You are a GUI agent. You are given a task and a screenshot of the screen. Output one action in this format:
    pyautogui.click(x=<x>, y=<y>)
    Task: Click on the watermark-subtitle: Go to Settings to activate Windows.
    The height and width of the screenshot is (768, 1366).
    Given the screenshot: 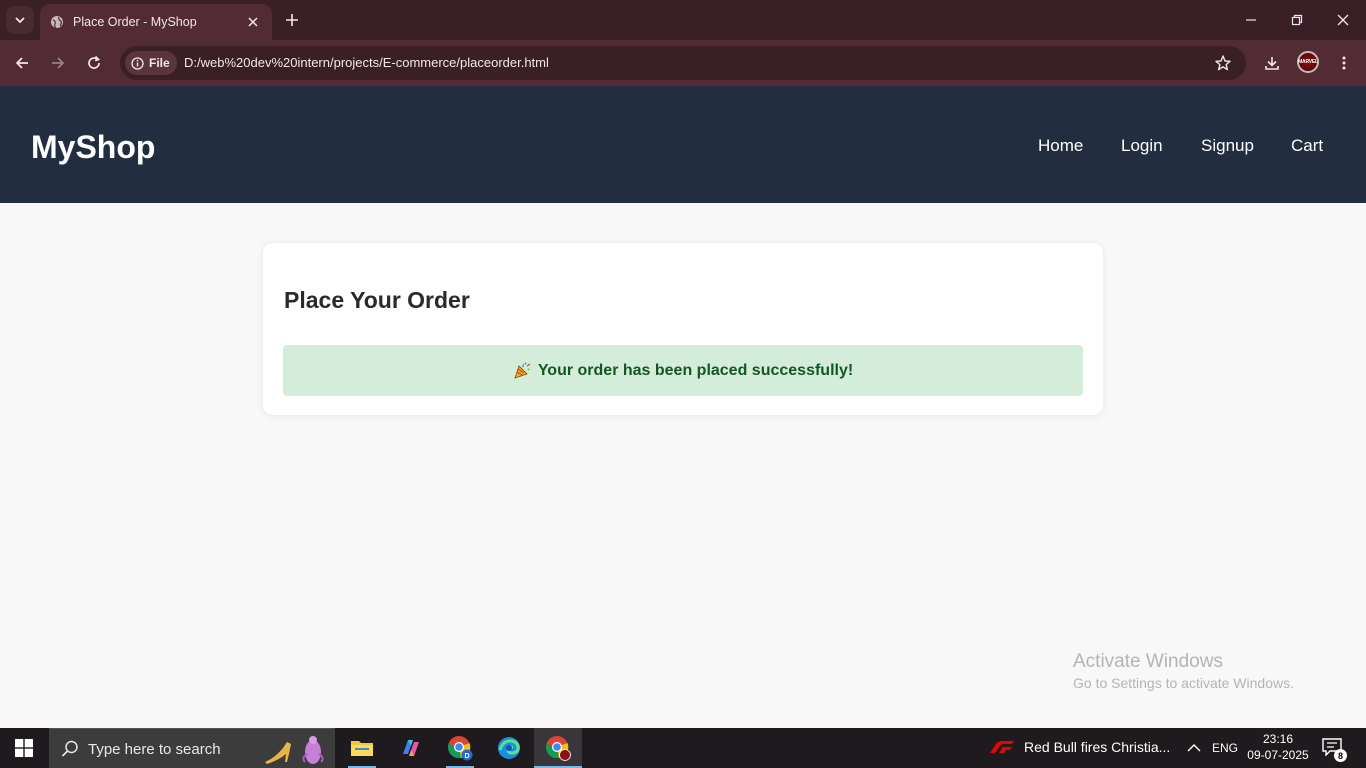 What is the action you would take?
    pyautogui.click(x=1183, y=683)
    